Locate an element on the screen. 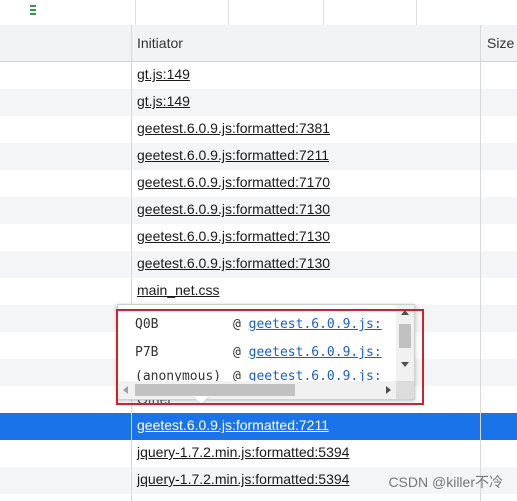  column-header-initiator: Initiator is located at coordinates (160, 43).